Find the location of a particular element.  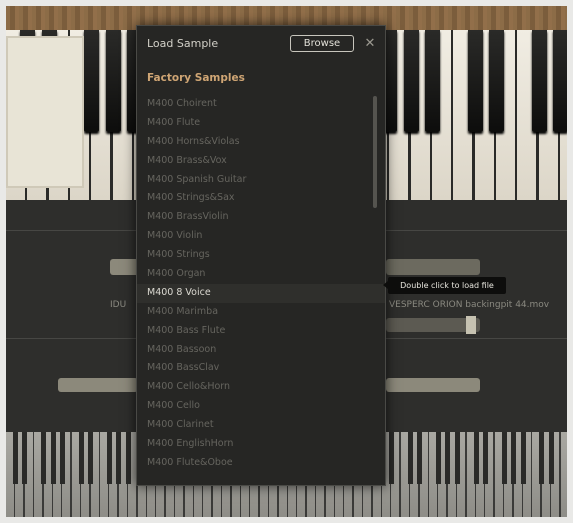

close-icon: ✕ is located at coordinates (370, 43).